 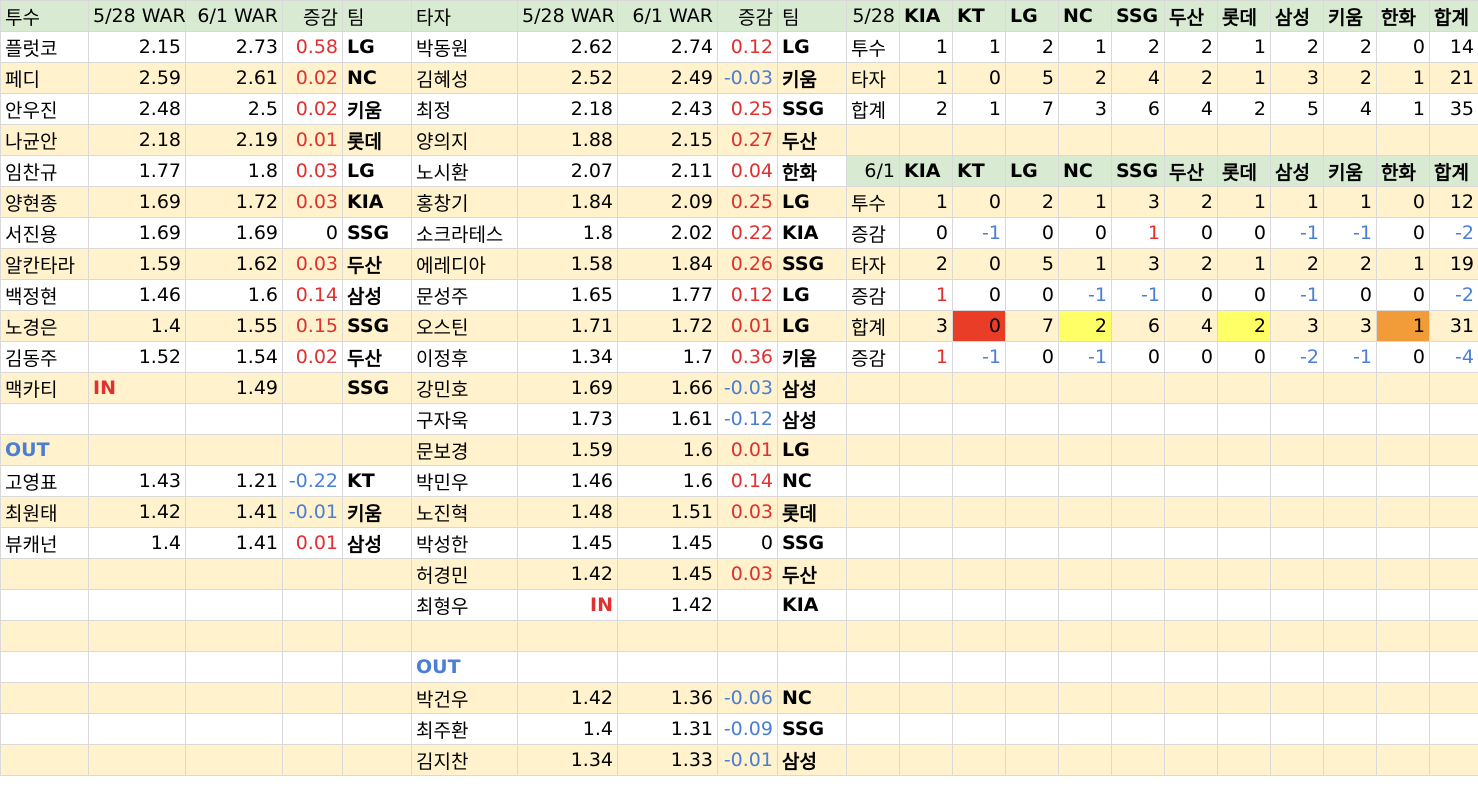 What do you see at coordinates (137, 543) in the screenshot?
I see `war-0528: 1.4` at bounding box center [137, 543].